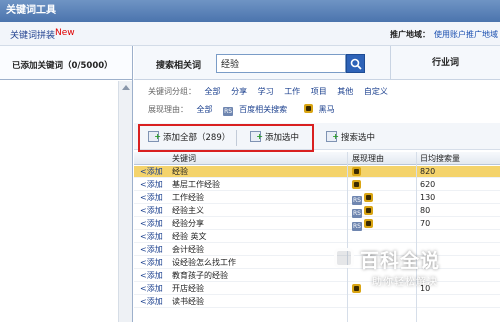 The image size is (500, 322). I want to click on table-row: <添加 基层工作经验 620, so click(317, 185).